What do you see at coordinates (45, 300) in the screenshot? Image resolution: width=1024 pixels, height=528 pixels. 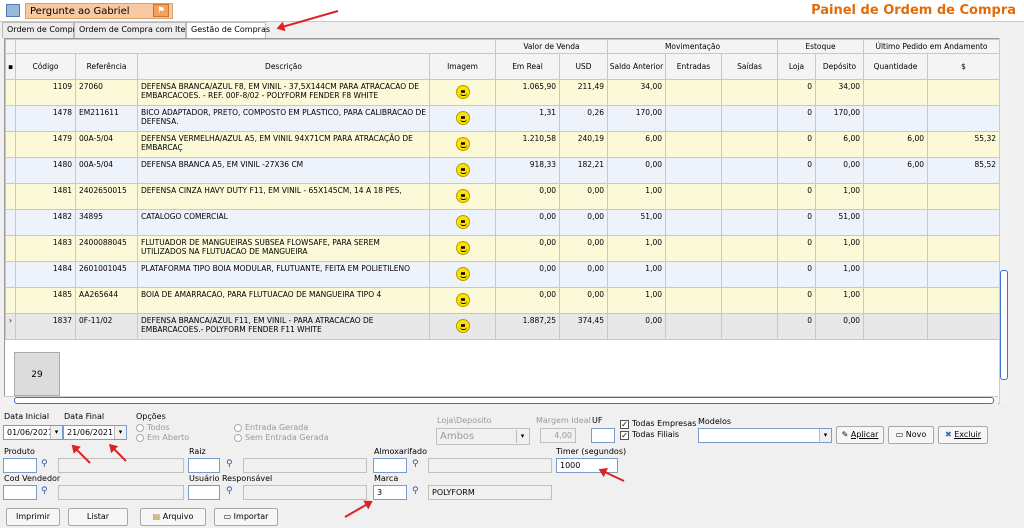 I see `cell-codigo: 1485` at bounding box center [45, 300].